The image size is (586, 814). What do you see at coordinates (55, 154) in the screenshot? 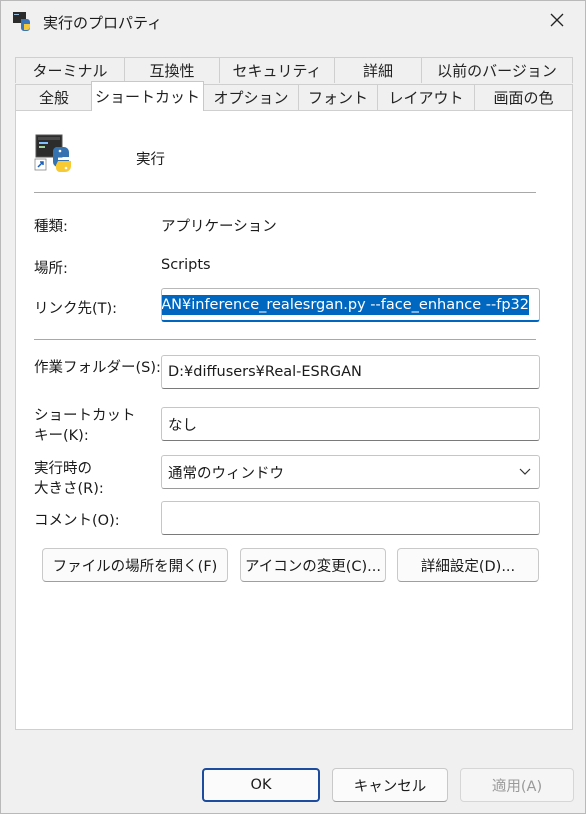
I see `python-icon` at bounding box center [55, 154].